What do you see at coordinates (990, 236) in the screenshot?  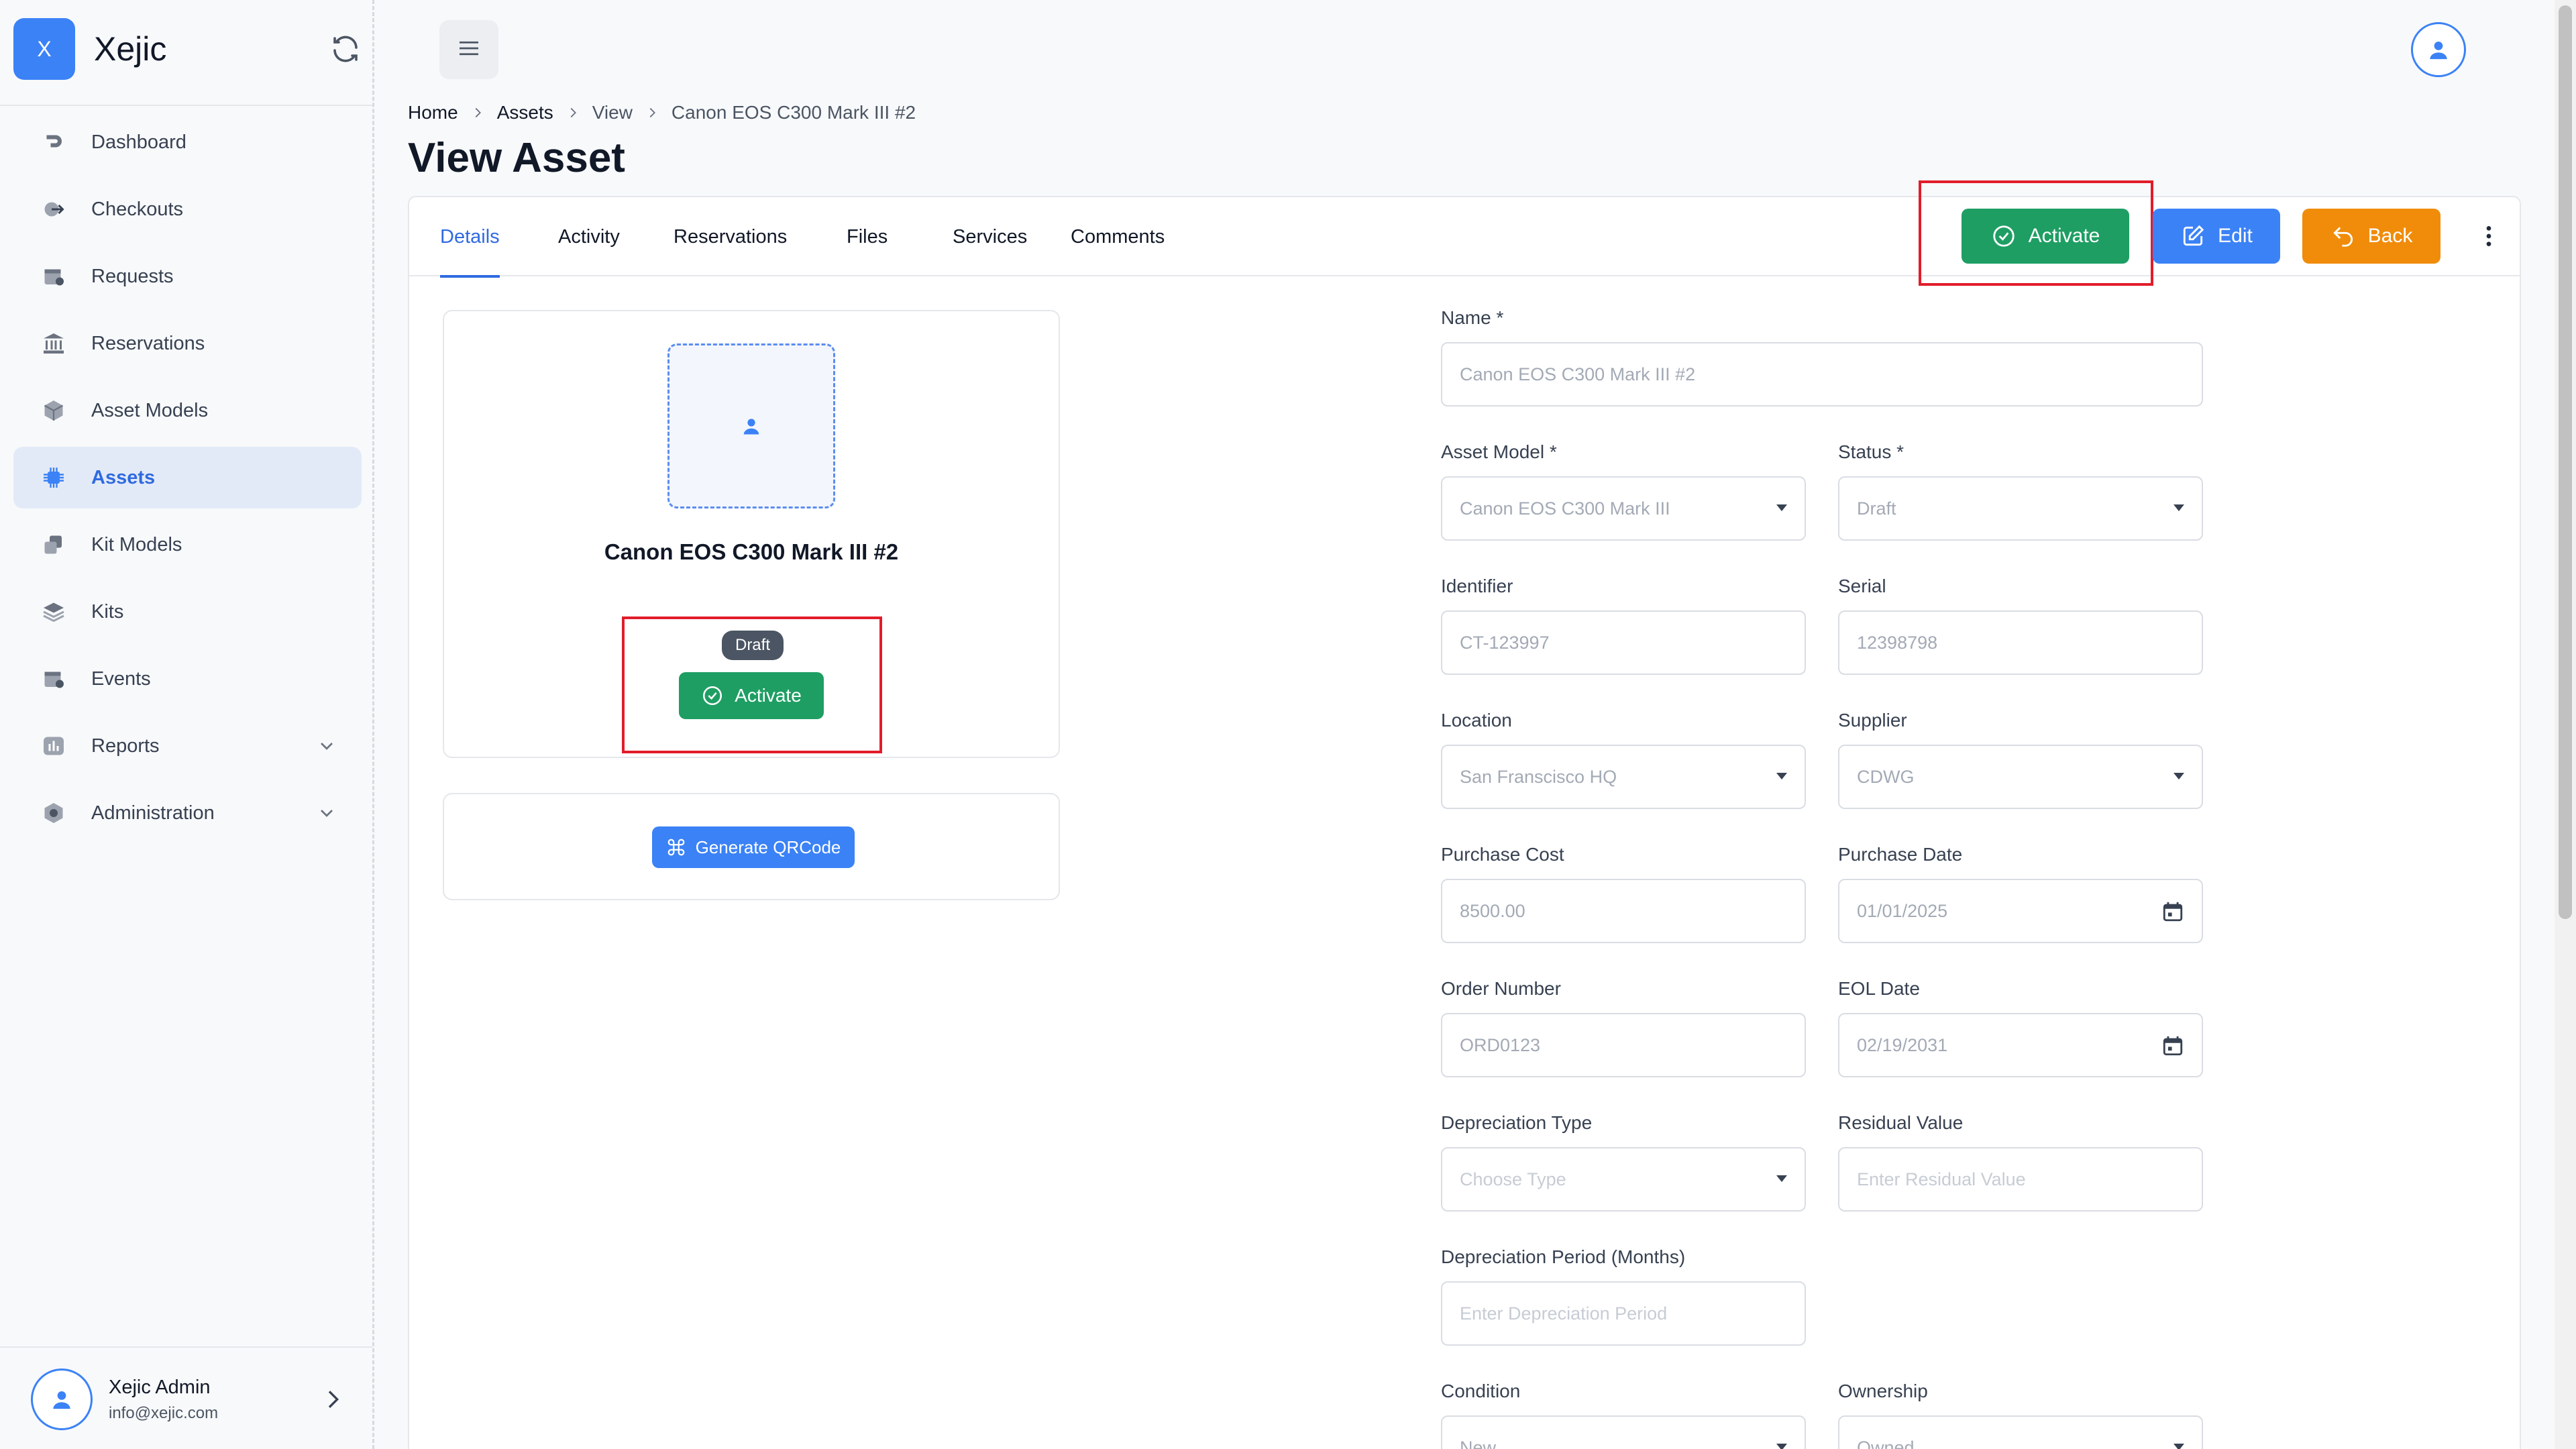 I see `tab-services: Services` at bounding box center [990, 236].